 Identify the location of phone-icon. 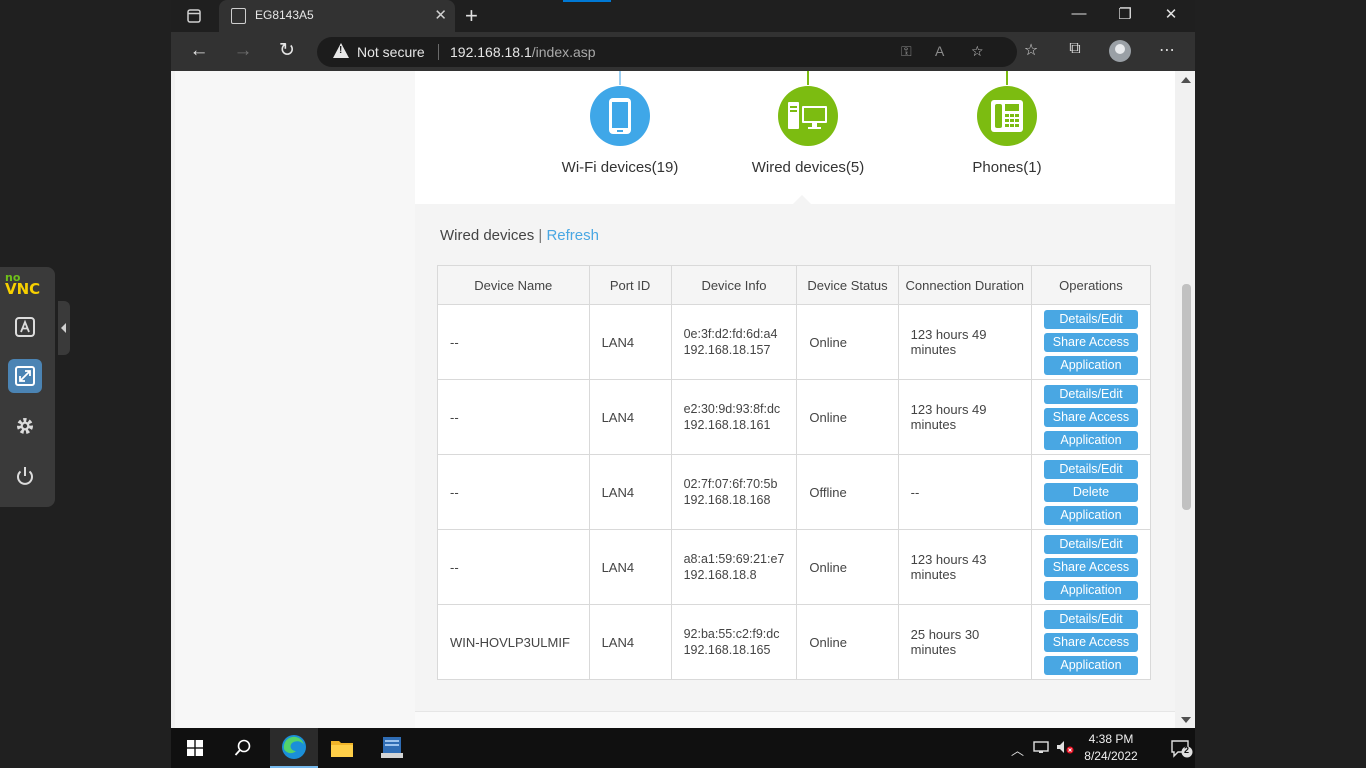
(620, 116).